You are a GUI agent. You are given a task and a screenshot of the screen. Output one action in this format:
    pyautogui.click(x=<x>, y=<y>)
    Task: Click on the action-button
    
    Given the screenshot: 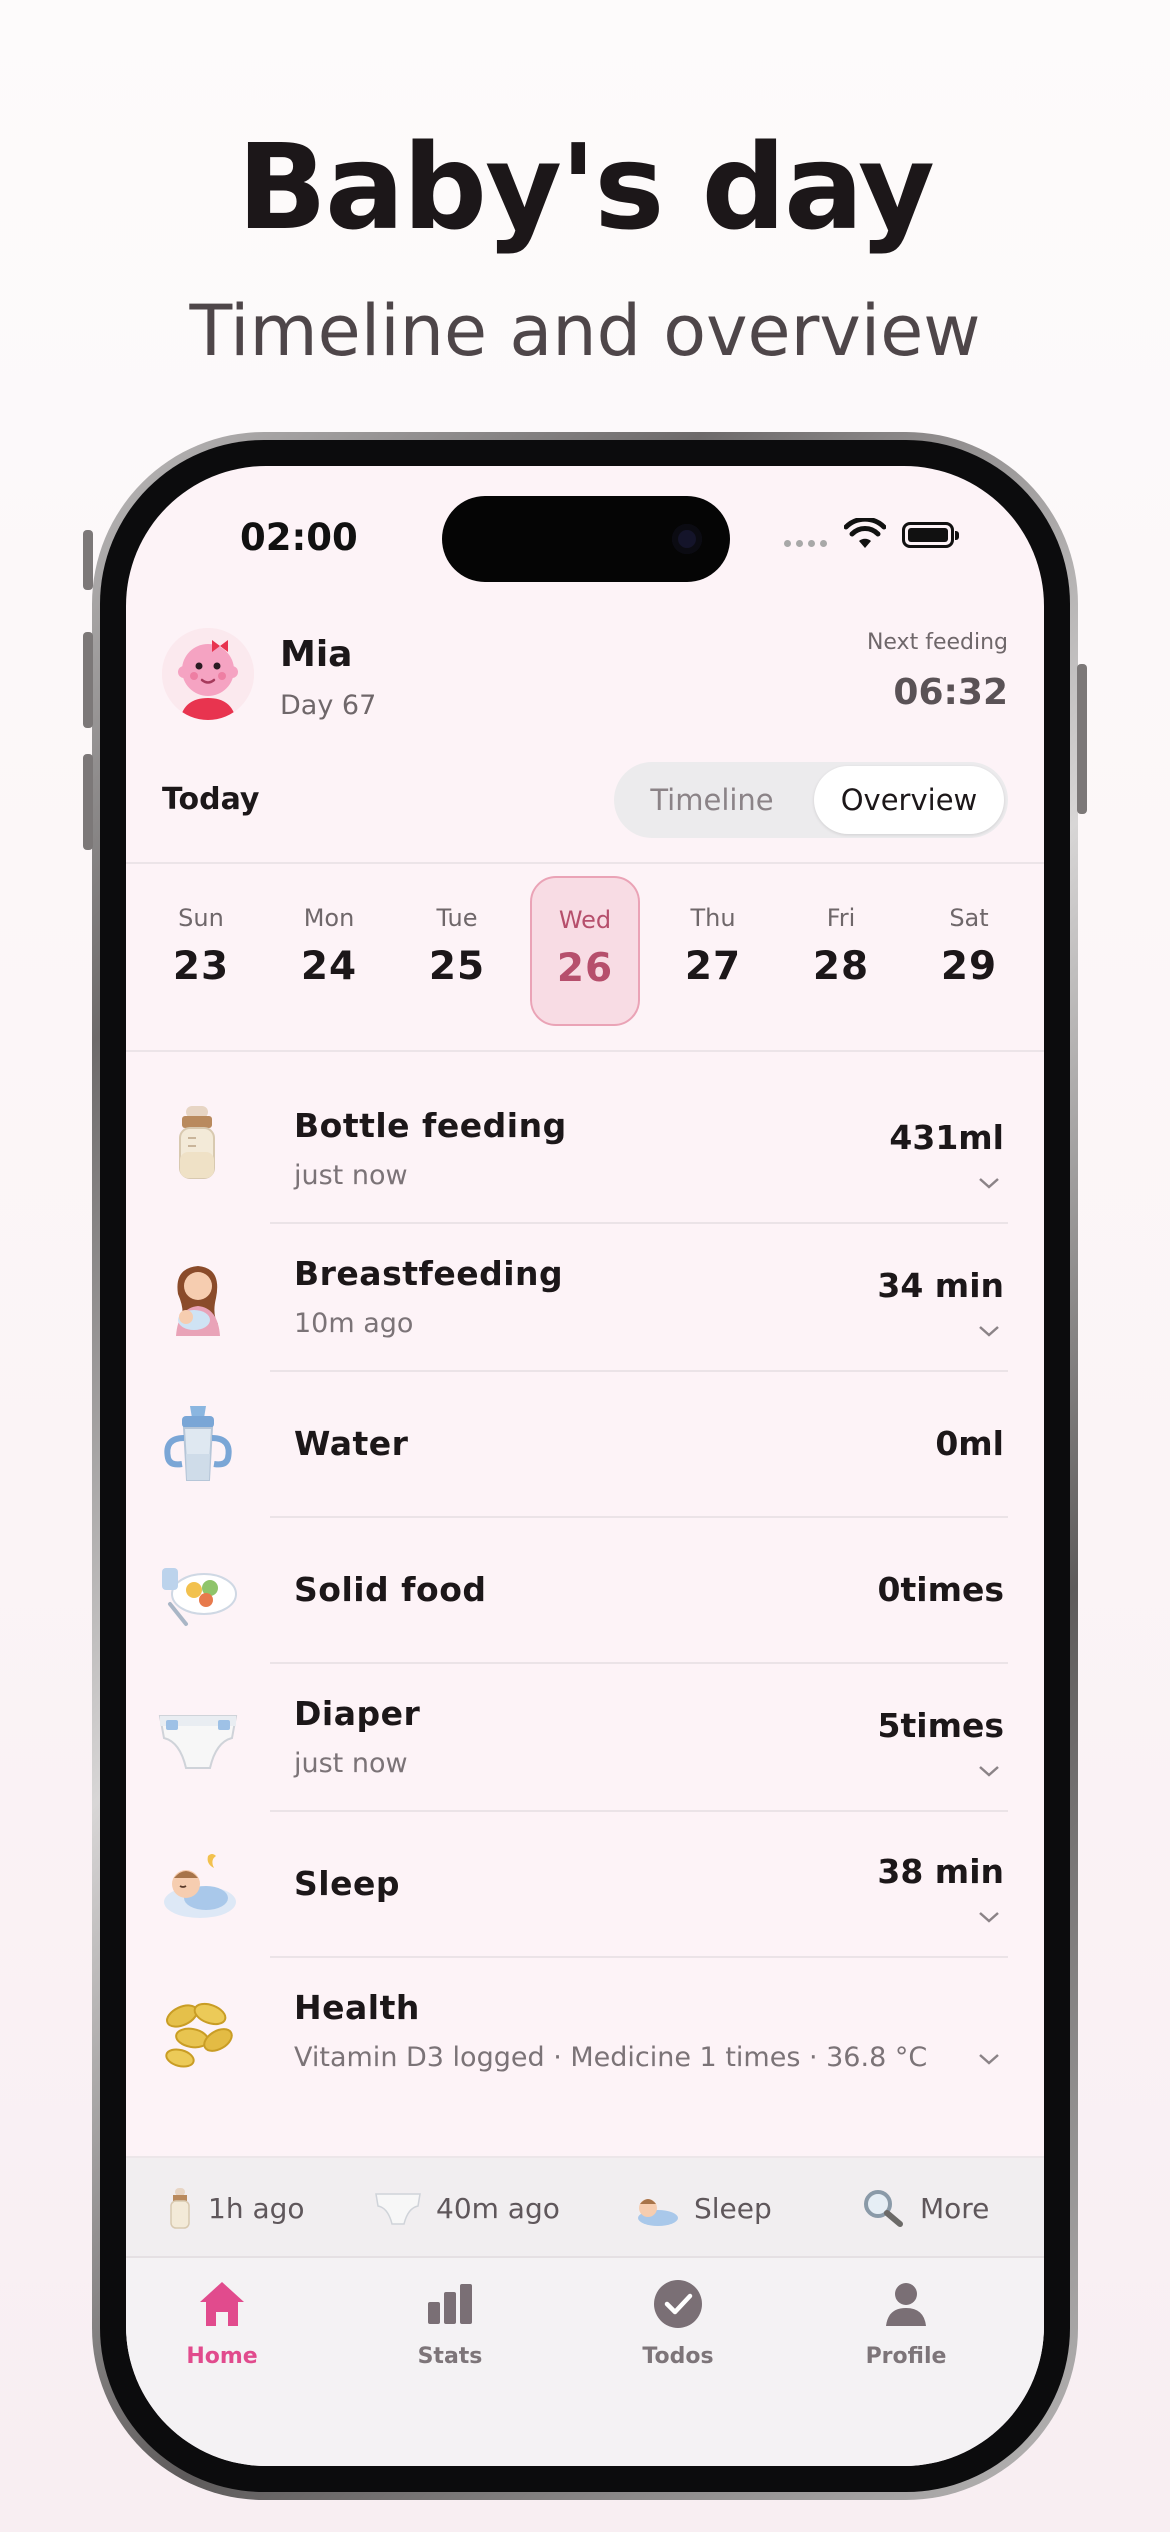 What is the action you would take?
    pyautogui.click(x=88, y=560)
    